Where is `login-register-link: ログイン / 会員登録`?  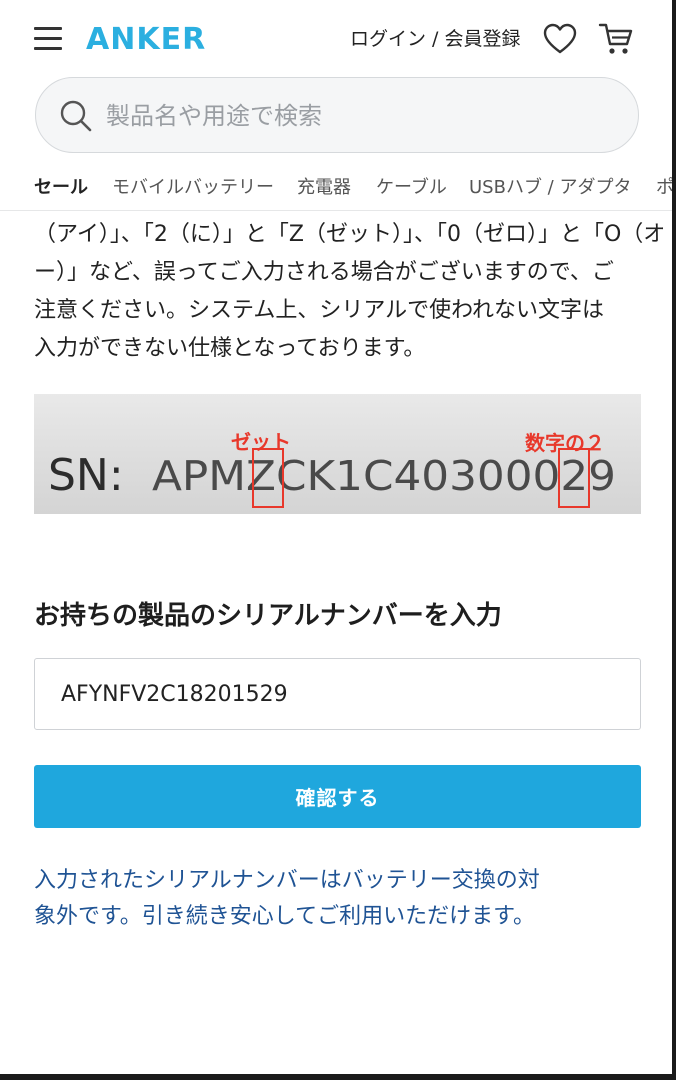
login-register-link: ログイン / 会員登録 is located at coordinates (435, 39).